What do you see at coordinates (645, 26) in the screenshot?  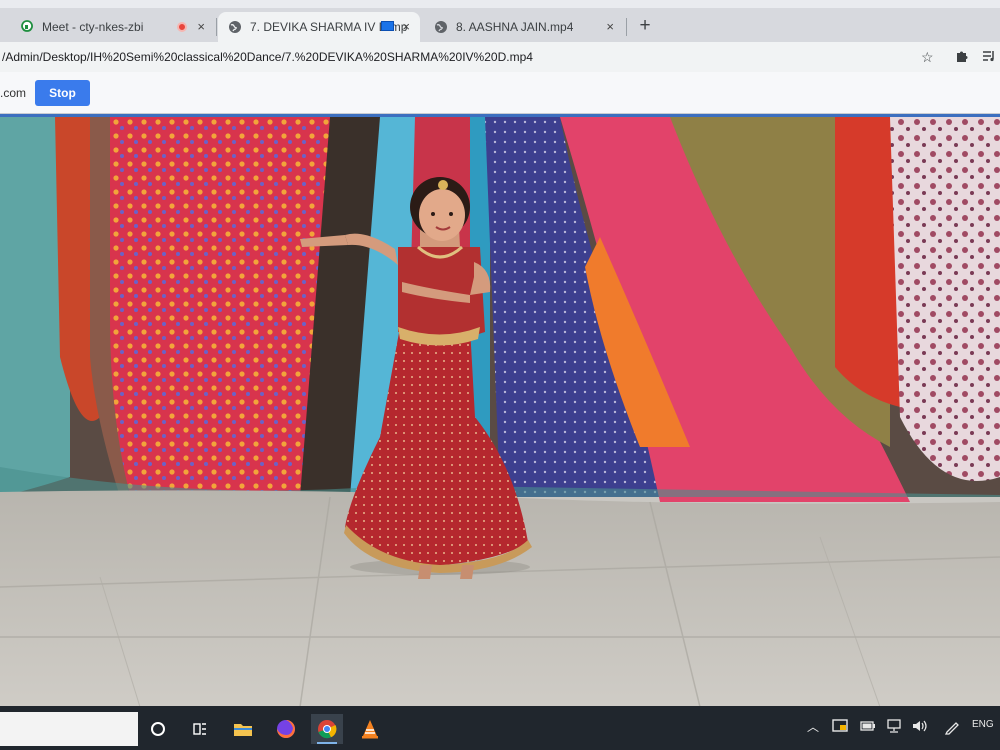 I see `new-tab-button: +` at bounding box center [645, 26].